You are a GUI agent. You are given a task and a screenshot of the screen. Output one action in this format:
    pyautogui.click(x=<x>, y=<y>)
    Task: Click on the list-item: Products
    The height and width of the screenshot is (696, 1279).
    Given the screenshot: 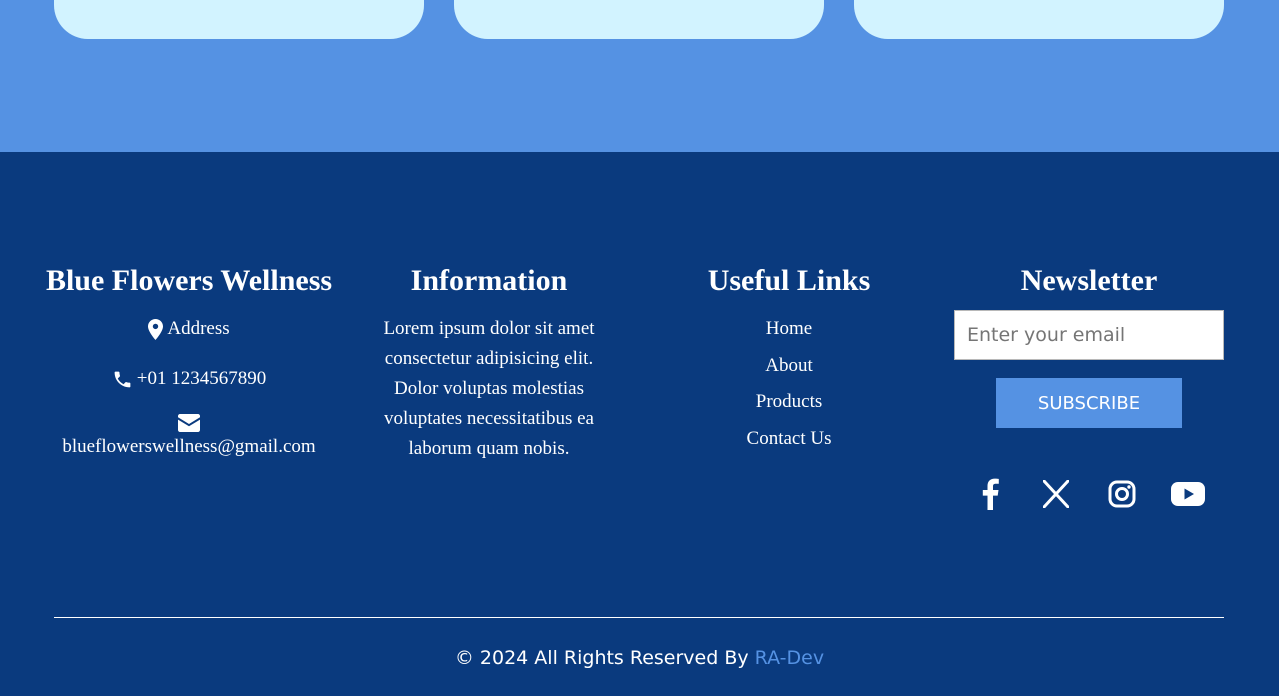 What is the action you would take?
    pyautogui.click(x=789, y=402)
    